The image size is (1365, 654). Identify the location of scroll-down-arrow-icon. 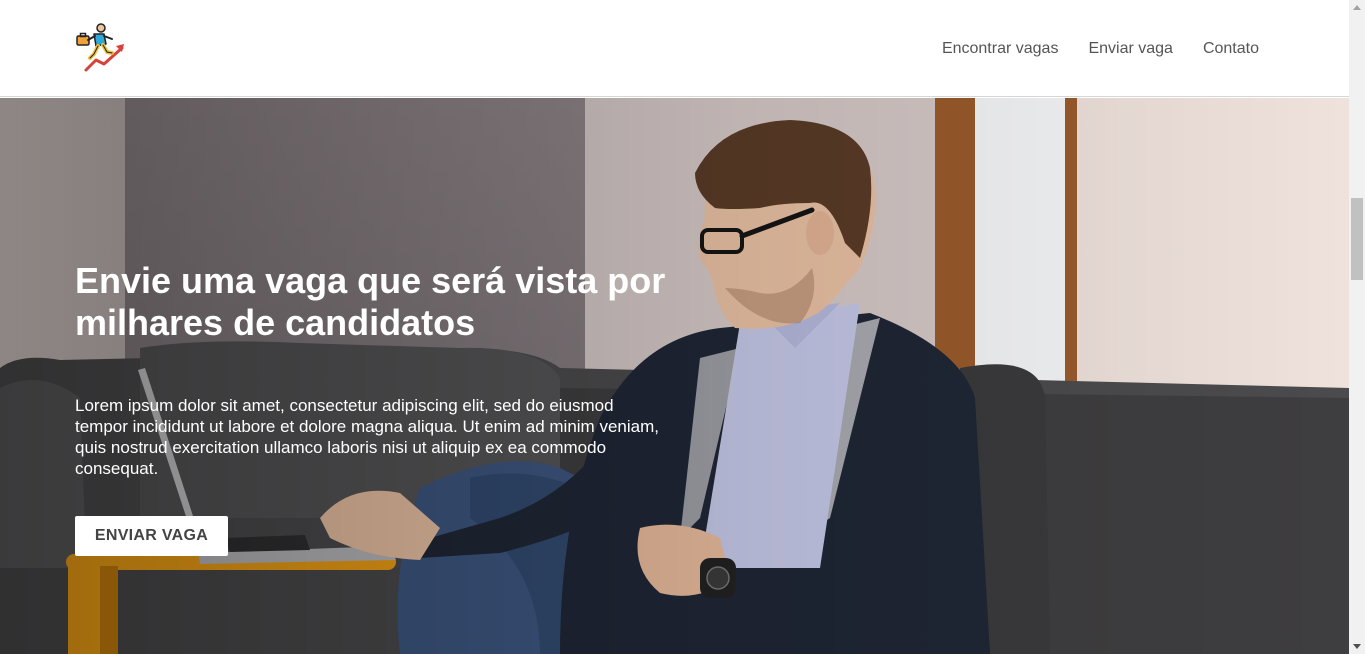
(1357, 646).